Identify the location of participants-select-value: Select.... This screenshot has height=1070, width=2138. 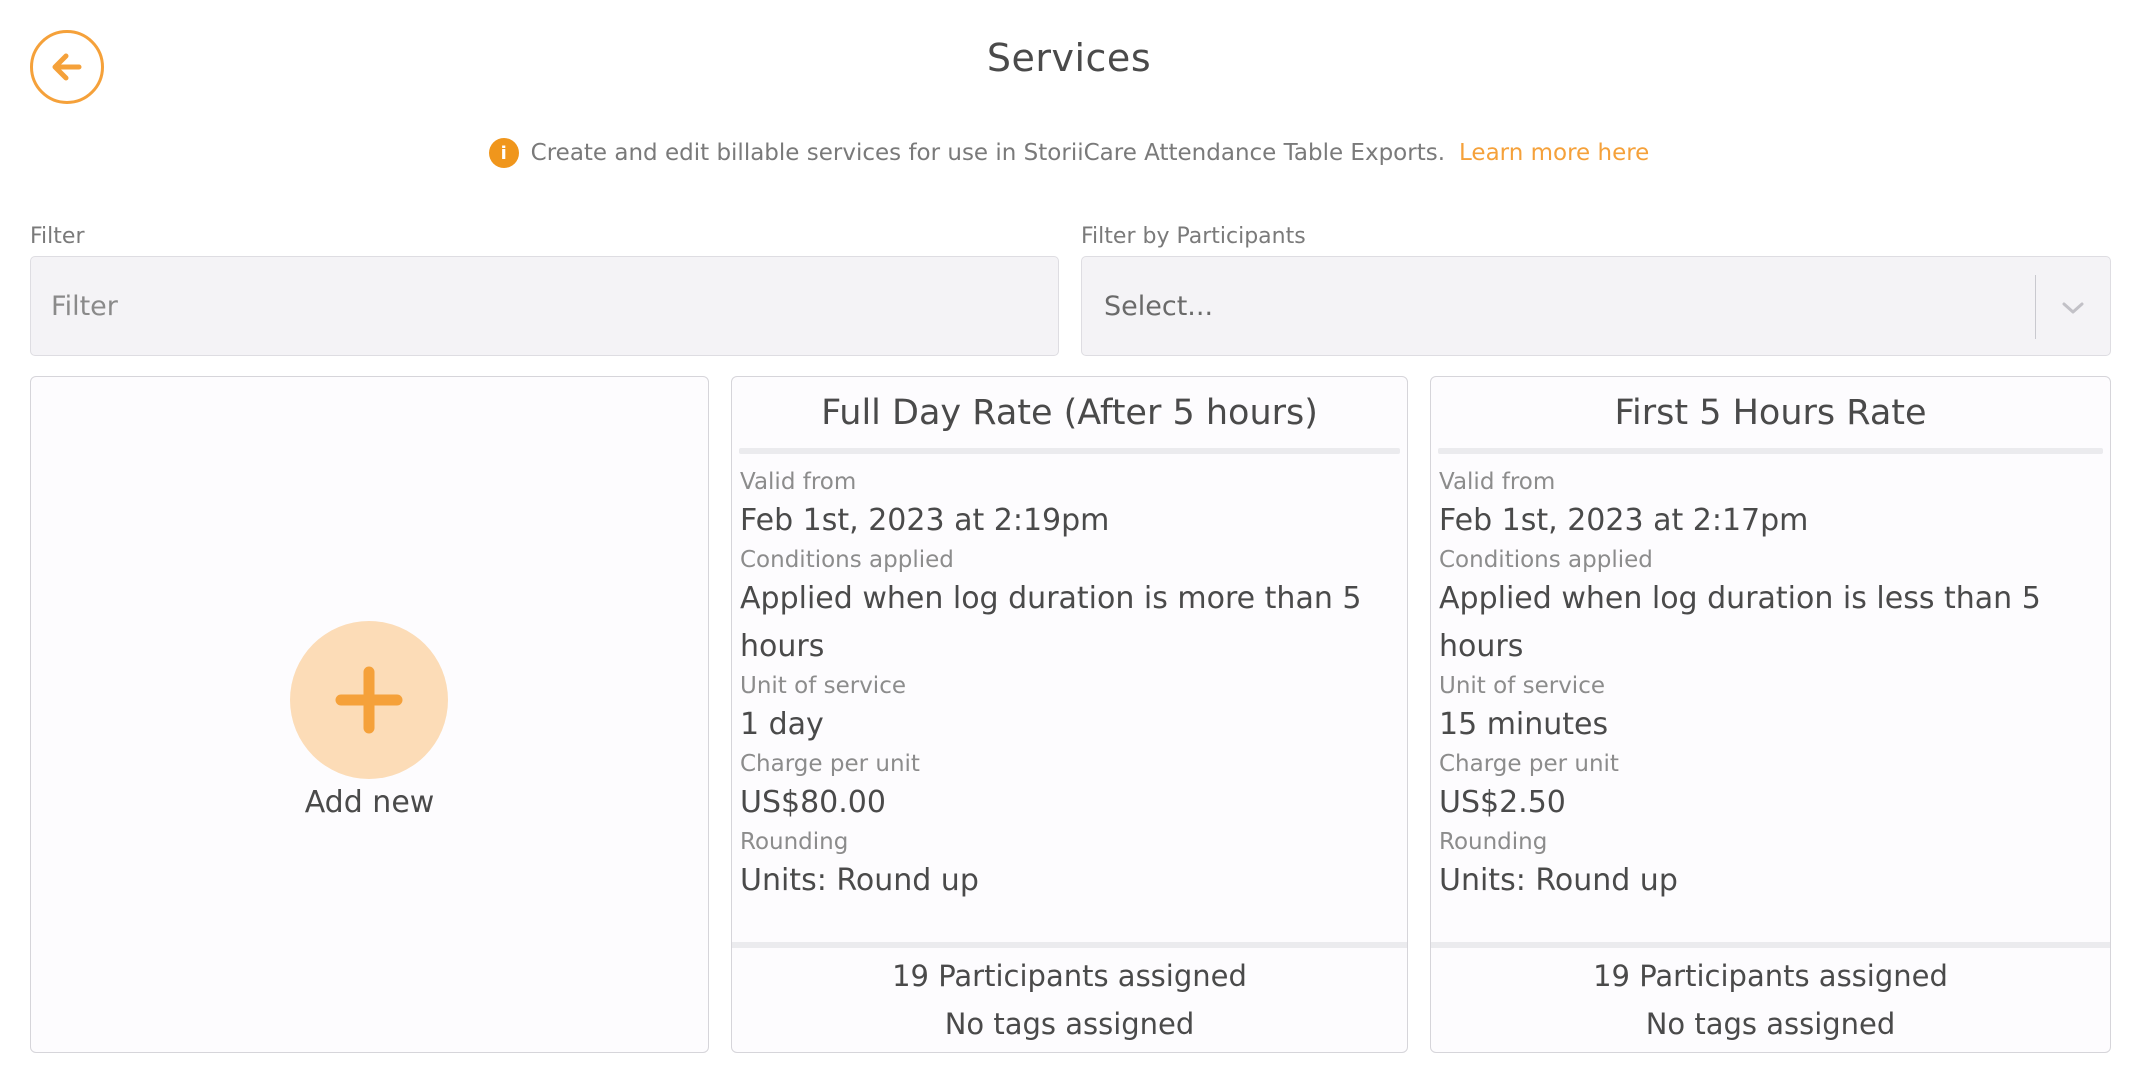
(1159, 306).